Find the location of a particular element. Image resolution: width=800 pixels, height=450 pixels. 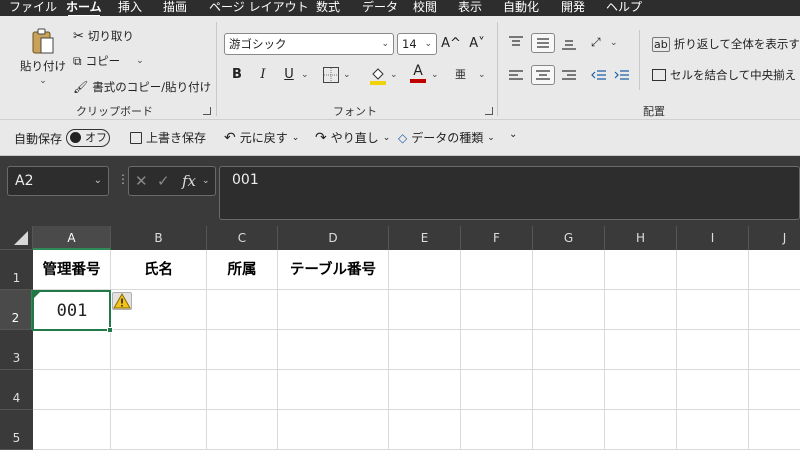

cell-j4 is located at coordinates (774, 390).